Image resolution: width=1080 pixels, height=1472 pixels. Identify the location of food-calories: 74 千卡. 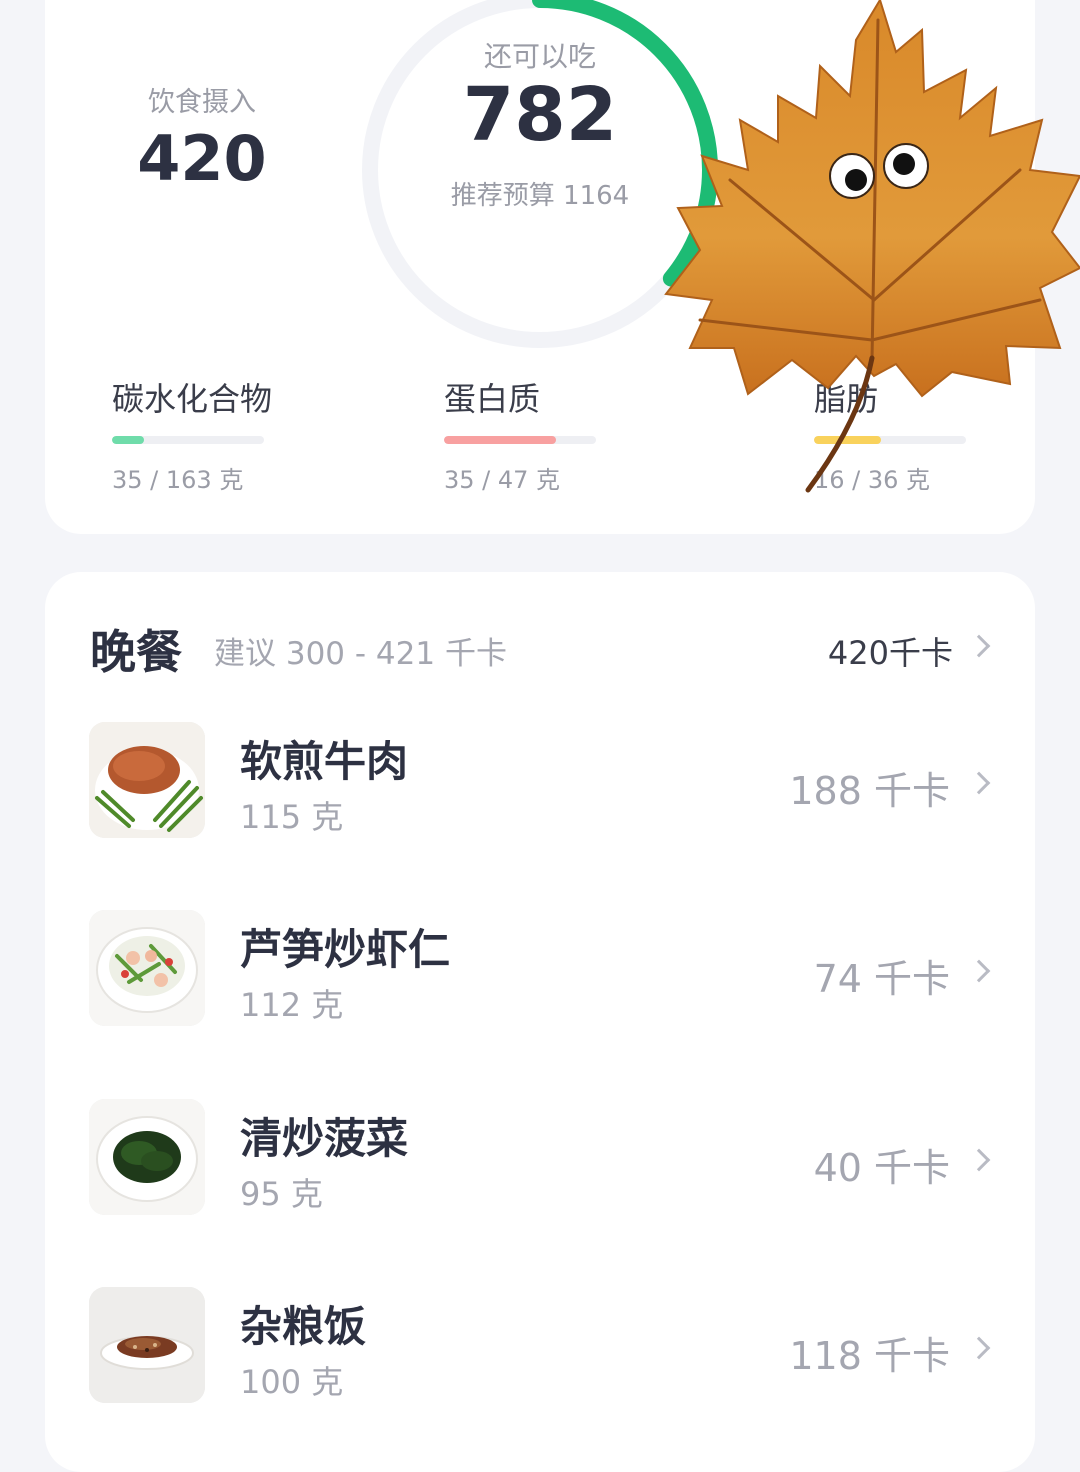
(881, 979).